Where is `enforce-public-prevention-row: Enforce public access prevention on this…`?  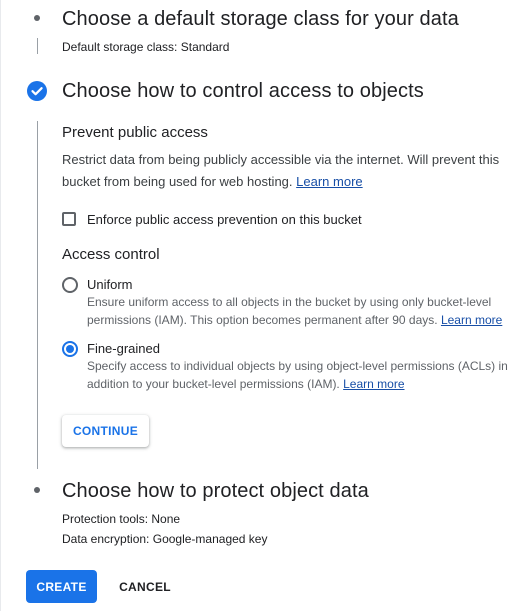
enforce-public-prevention-row: Enforce public access prevention on this… is located at coordinates (212, 219).